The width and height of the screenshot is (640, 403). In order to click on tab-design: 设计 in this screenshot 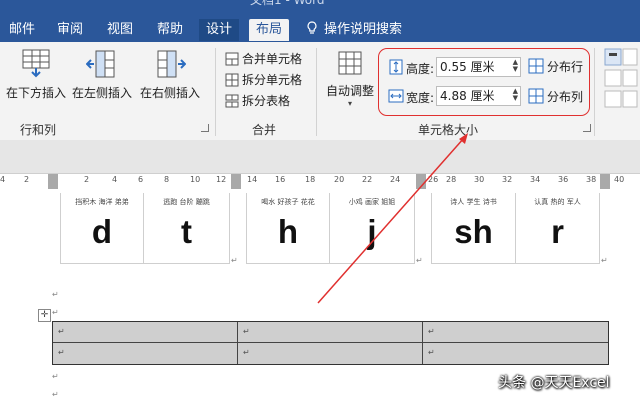, I will do `click(219, 30)`.